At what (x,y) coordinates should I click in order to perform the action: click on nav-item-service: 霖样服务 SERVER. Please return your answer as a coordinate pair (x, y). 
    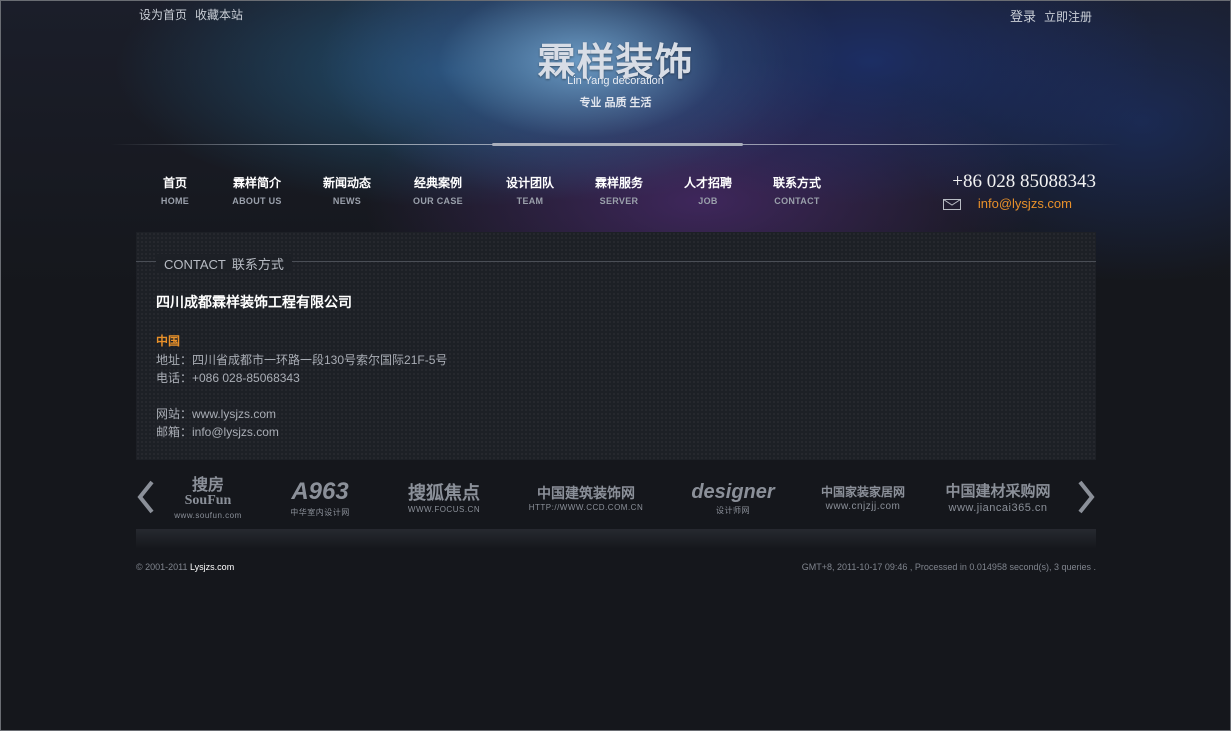
    Looking at the image, I should click on (619, 190).